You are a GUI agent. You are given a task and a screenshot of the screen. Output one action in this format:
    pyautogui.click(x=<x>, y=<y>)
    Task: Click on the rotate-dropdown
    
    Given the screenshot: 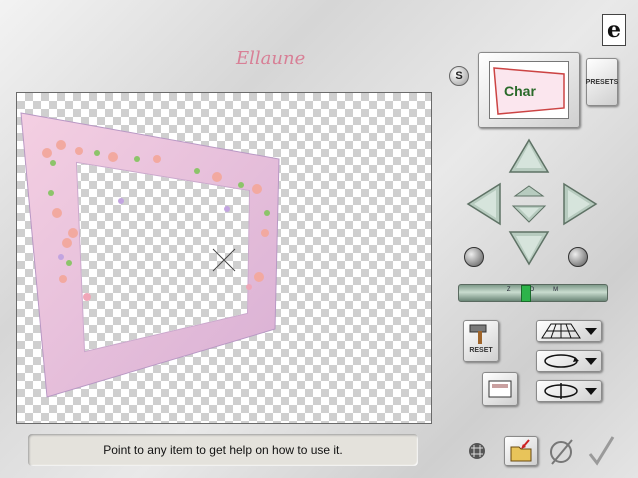 What is the action you would take?
    pyautogui.click(x=569, y=361)
    